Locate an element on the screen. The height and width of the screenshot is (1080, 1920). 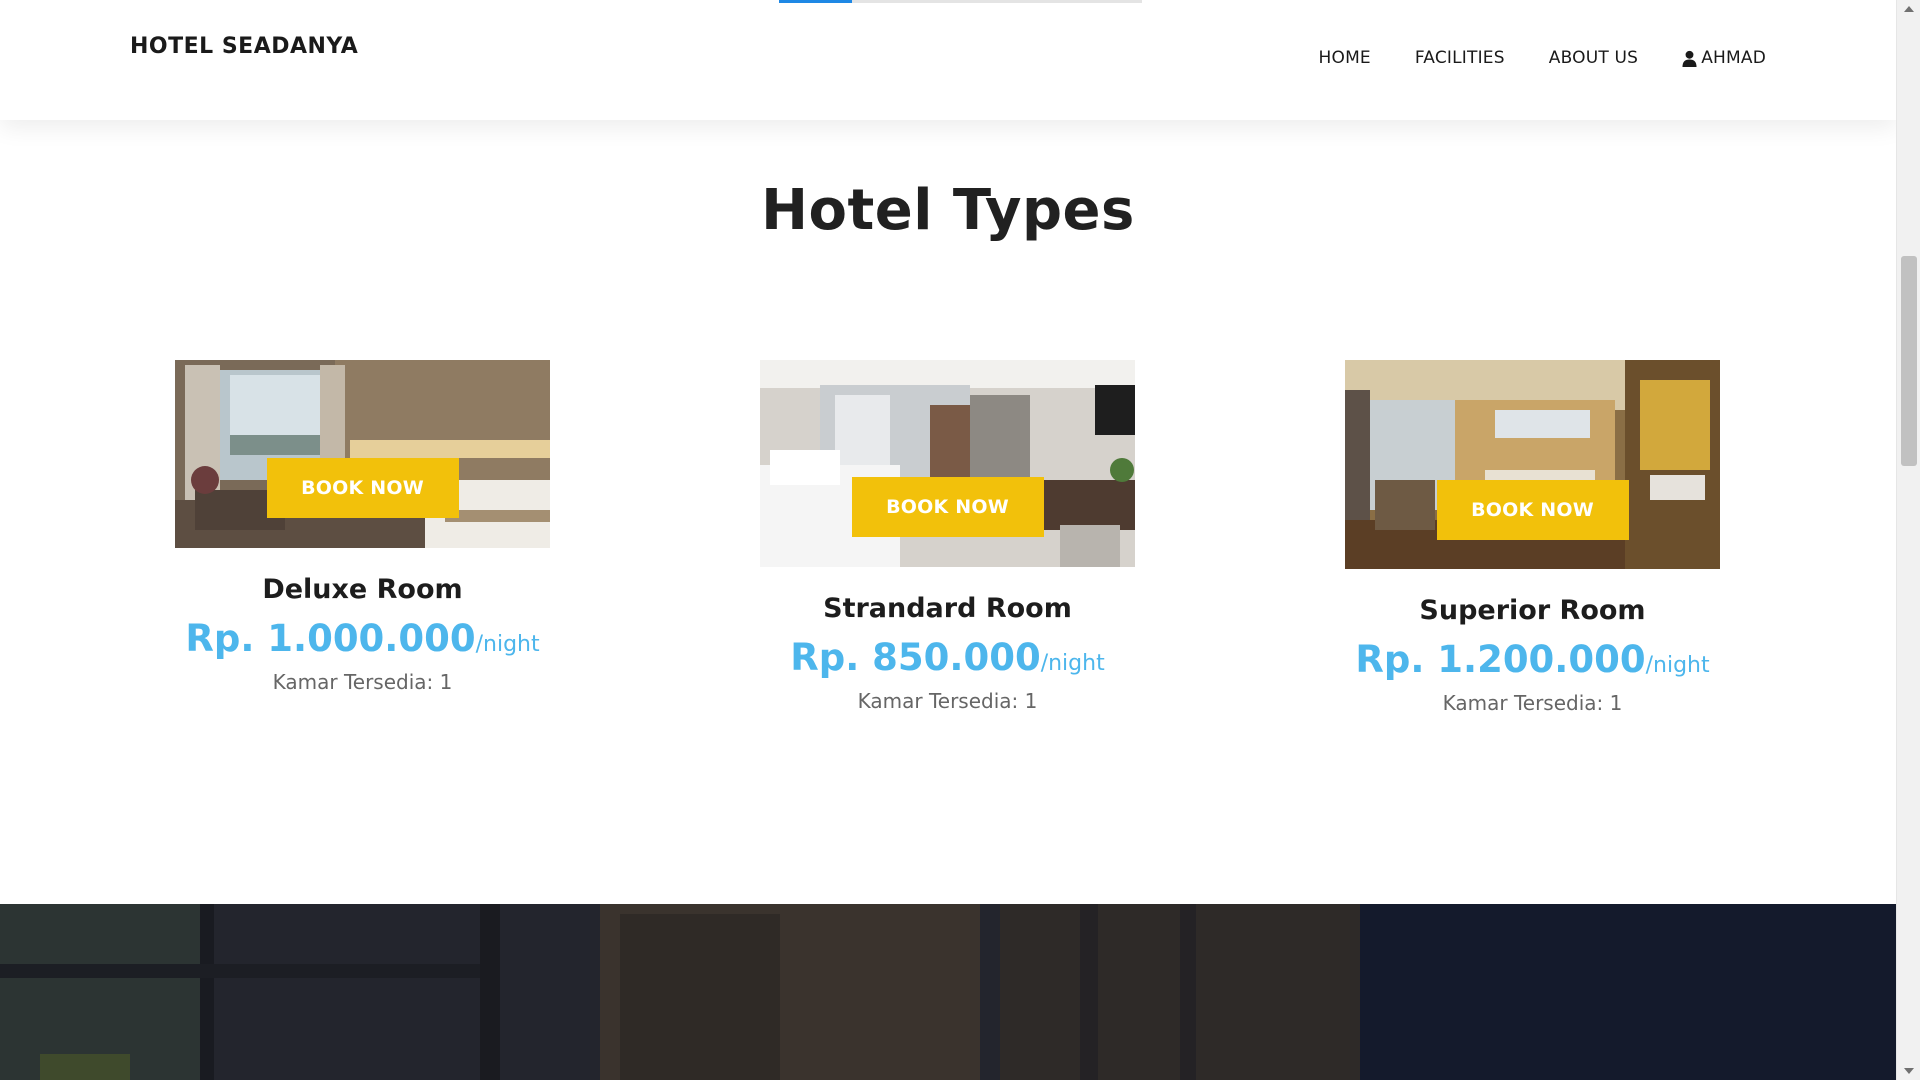
scroll-up-icon is located at coordinates (1909, 9).